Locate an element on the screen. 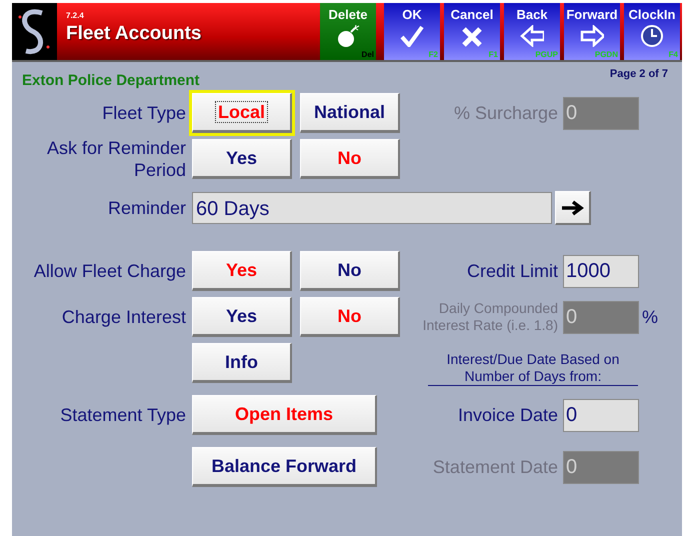  toolbar-button: Back PGUP is located at coordinates (532, 31).